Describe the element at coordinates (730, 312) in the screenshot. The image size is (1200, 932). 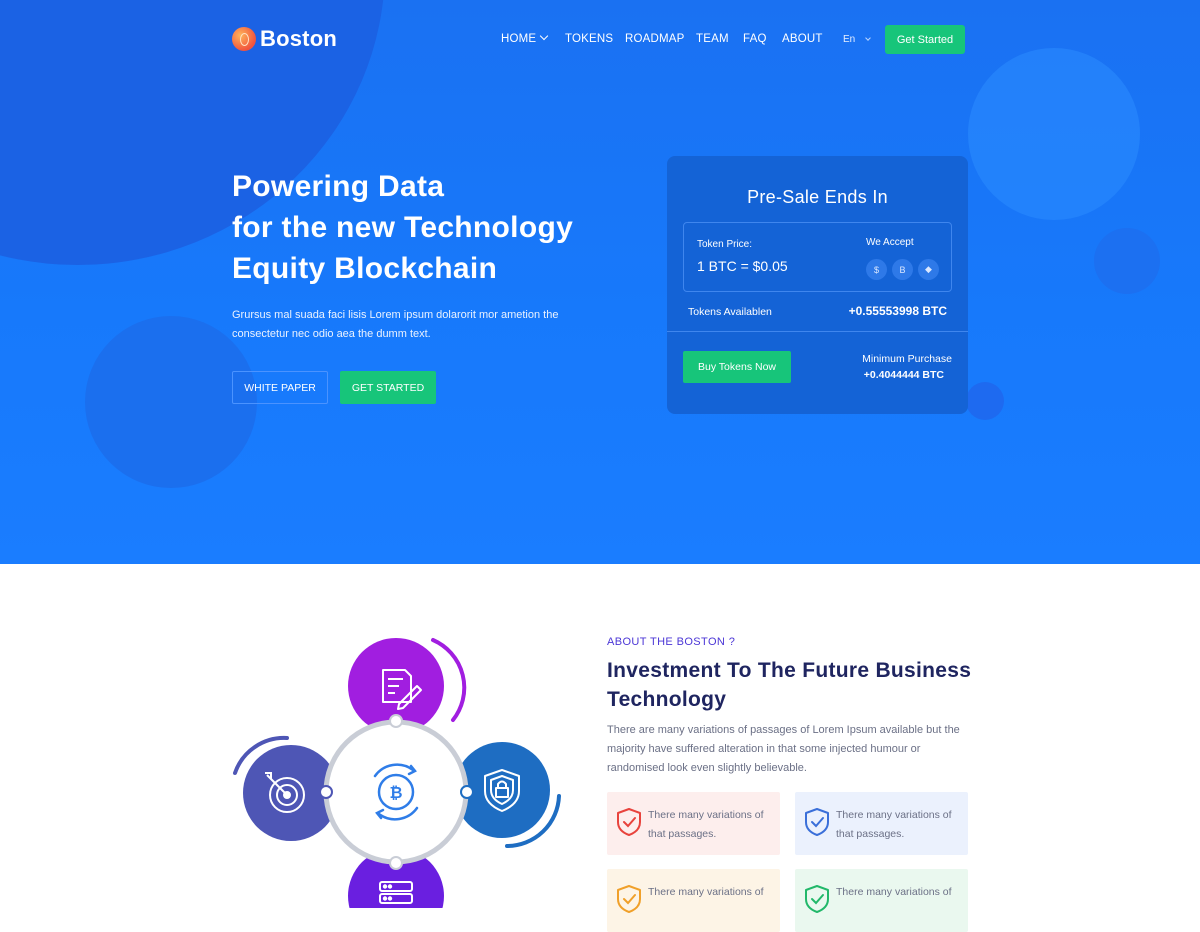
I see `tokens-available-label: Tokens Availablen` at that location.